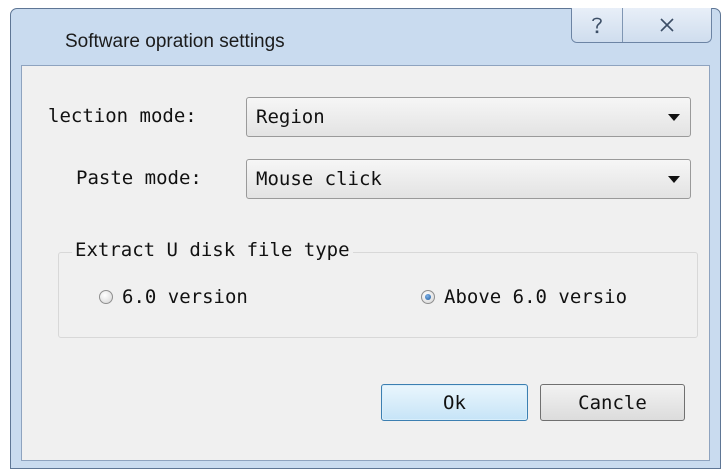 Image resolution: width=723 pixels, height=475 pixels. What do you see at coordinates (175, 41) in the screenshot?
I see `dialog-title: Software opration settings` at bounding box center [175, 41].